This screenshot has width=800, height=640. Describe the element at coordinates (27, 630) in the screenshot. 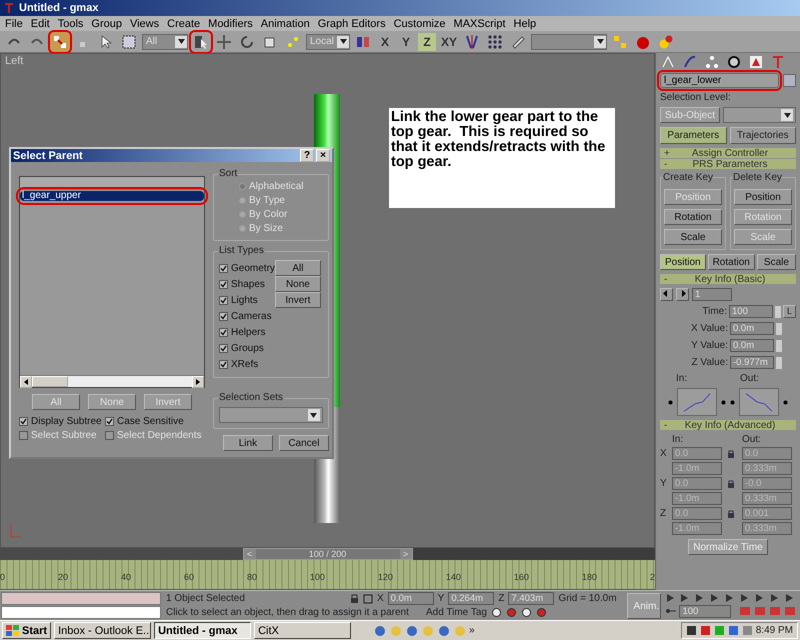

I see `start-button: Start` at that location.